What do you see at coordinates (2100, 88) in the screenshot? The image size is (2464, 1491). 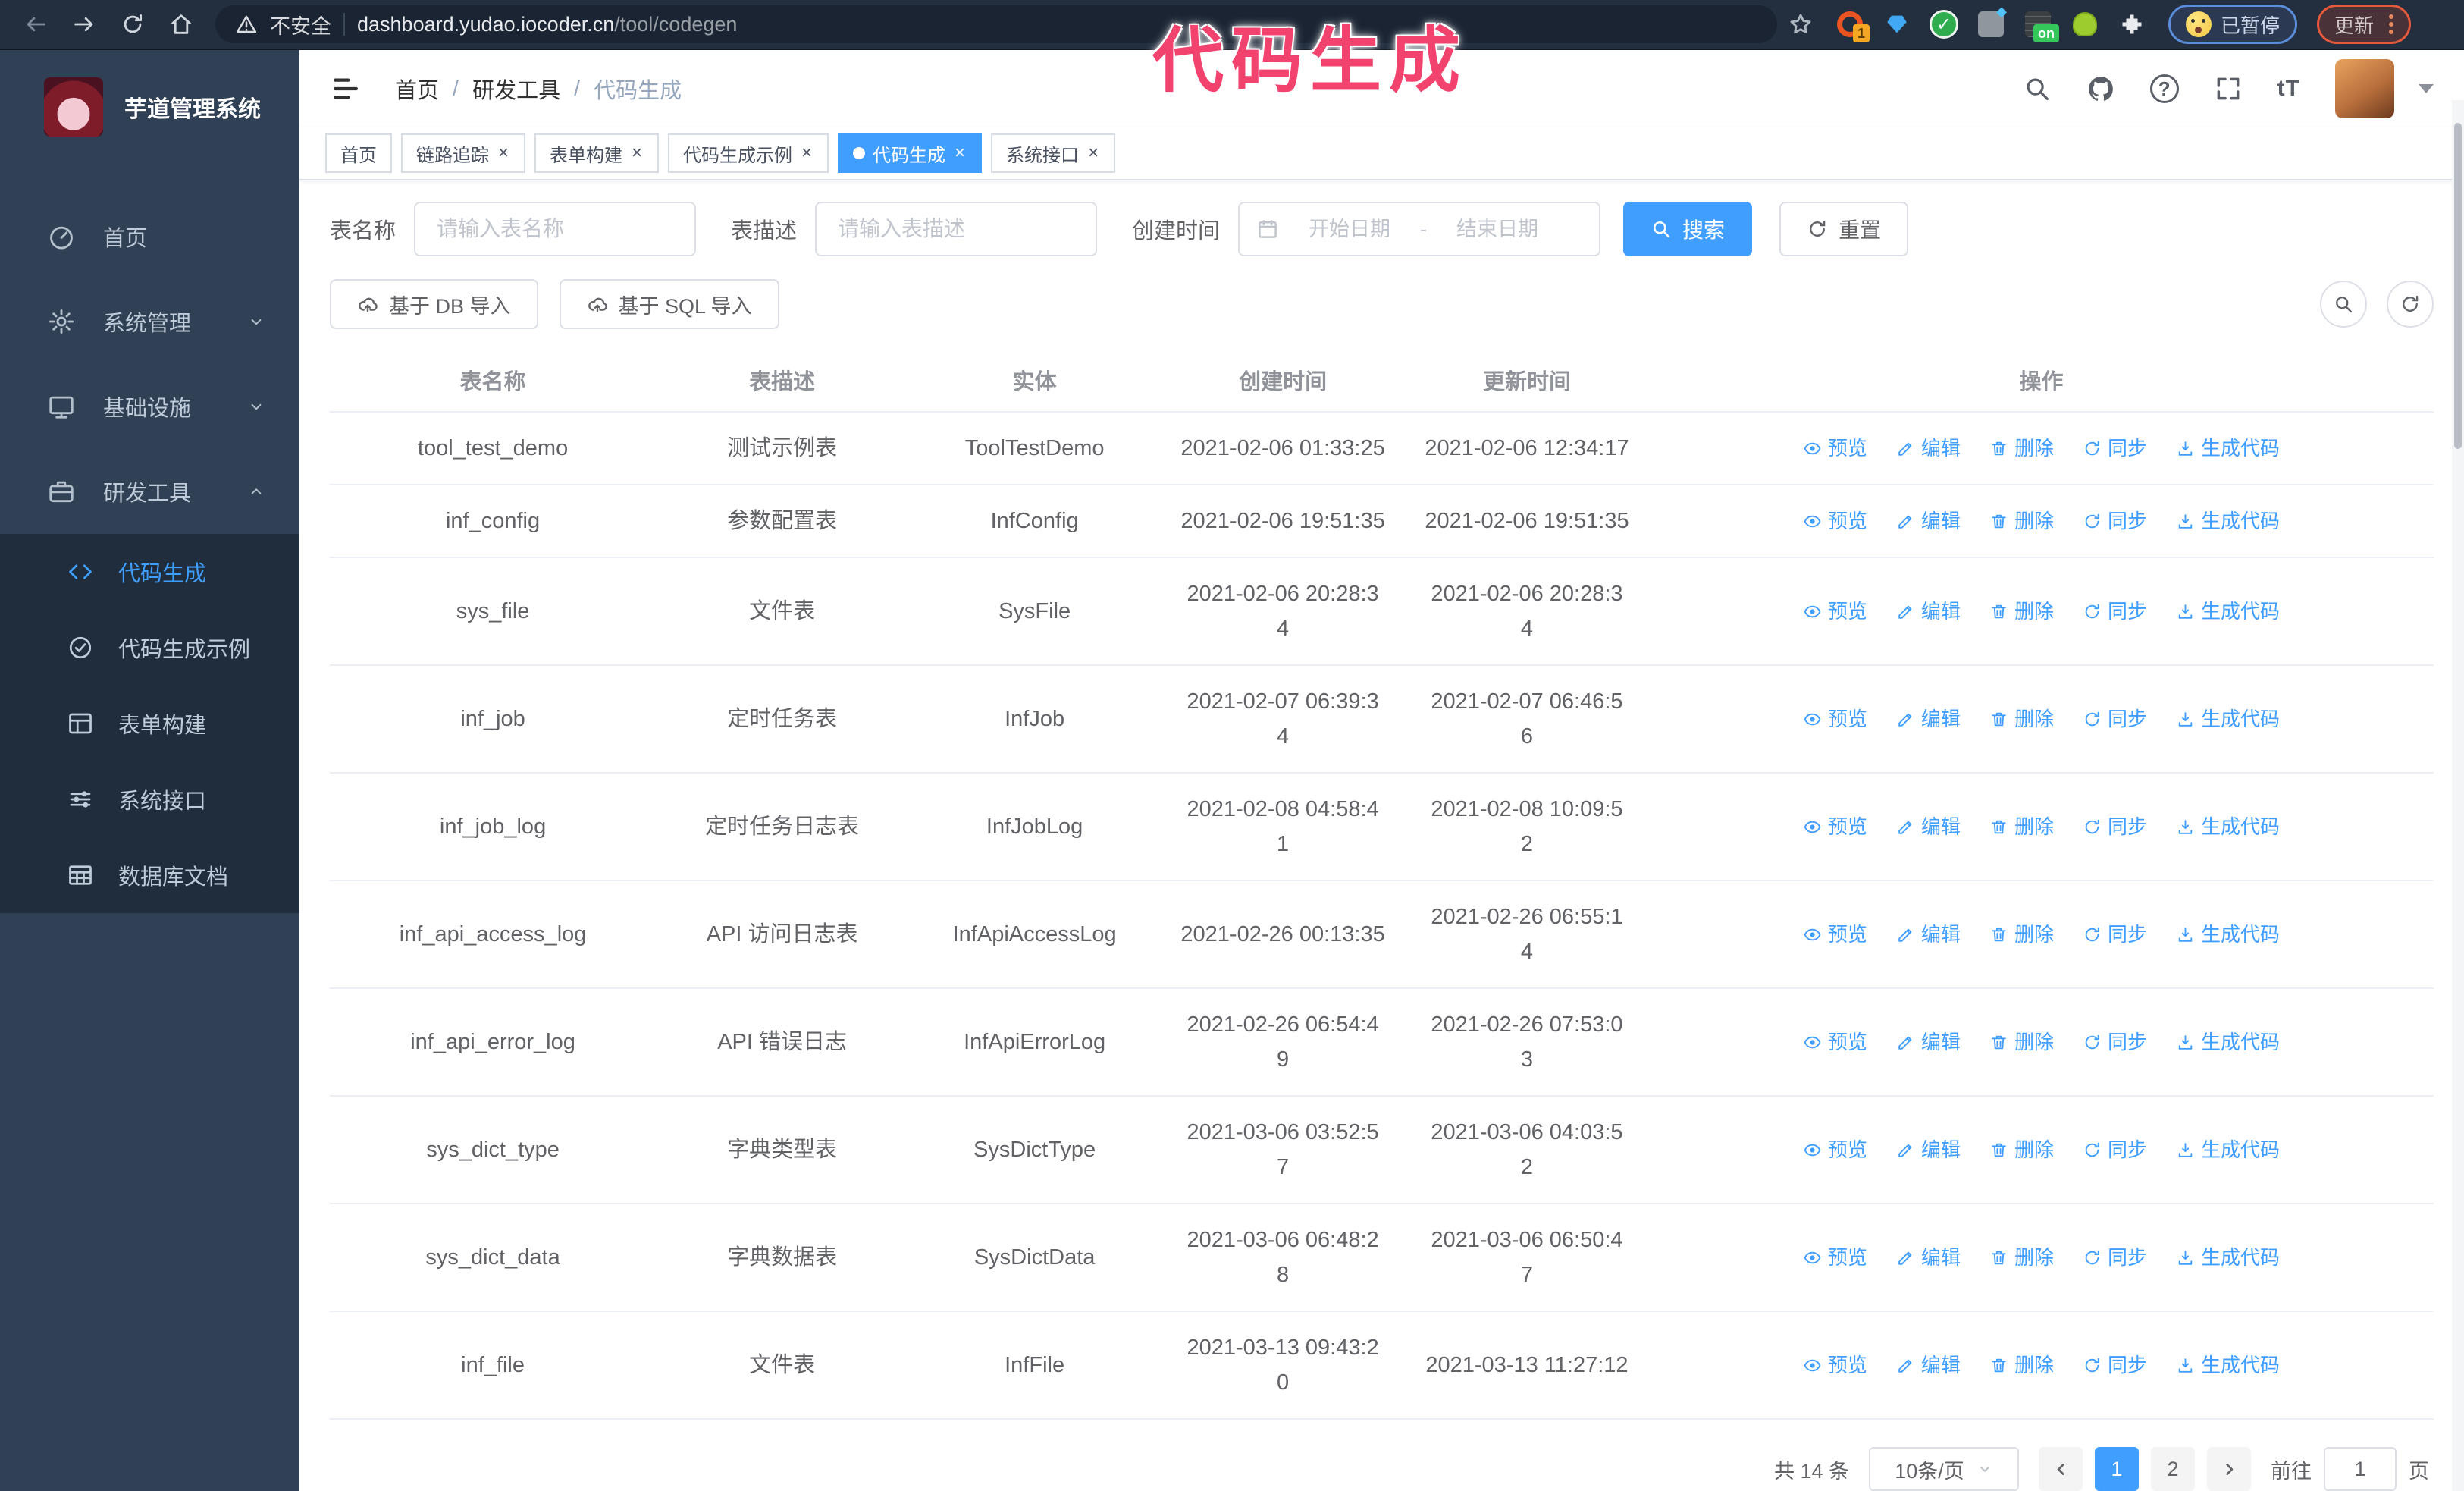 I see `github-icon` at bounding box center [2100, 88].